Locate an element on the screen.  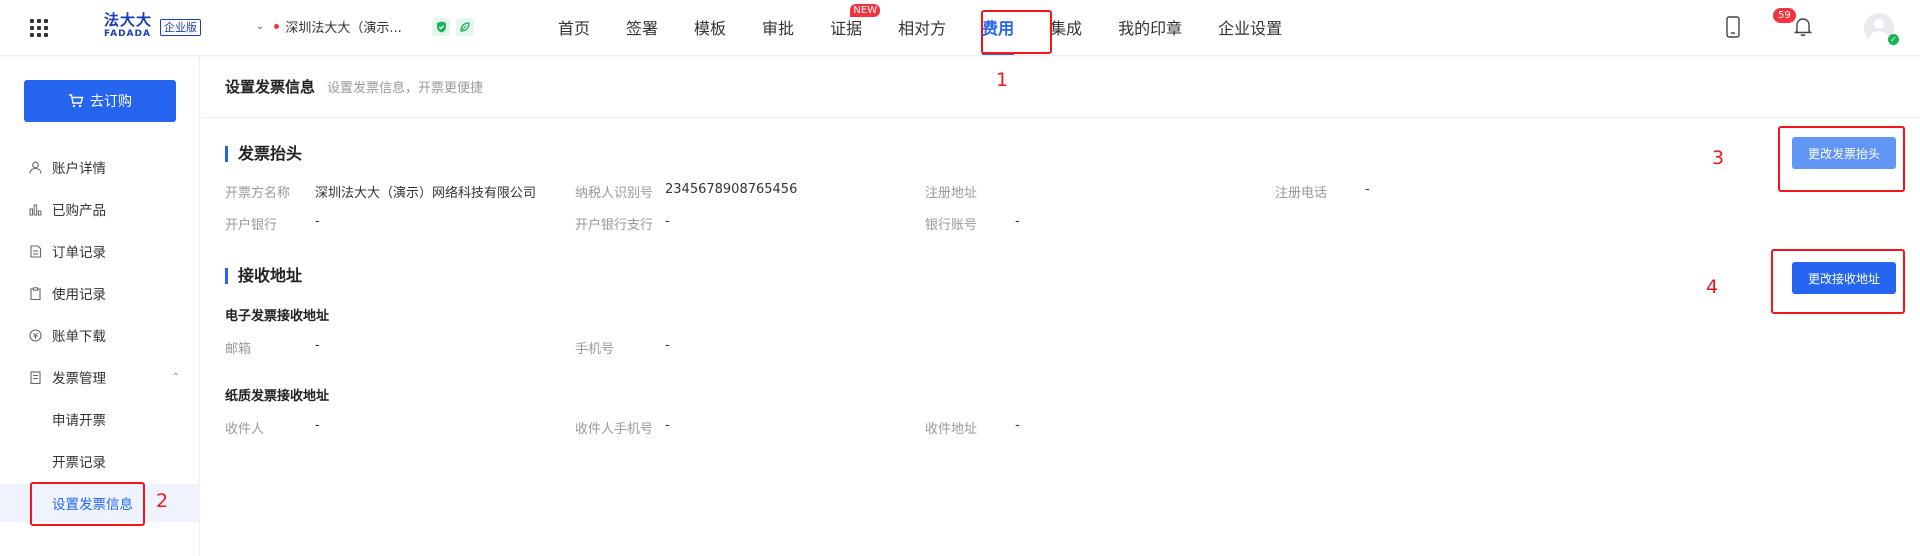
nav-label: 签署 is located at coordinates (642, 28).